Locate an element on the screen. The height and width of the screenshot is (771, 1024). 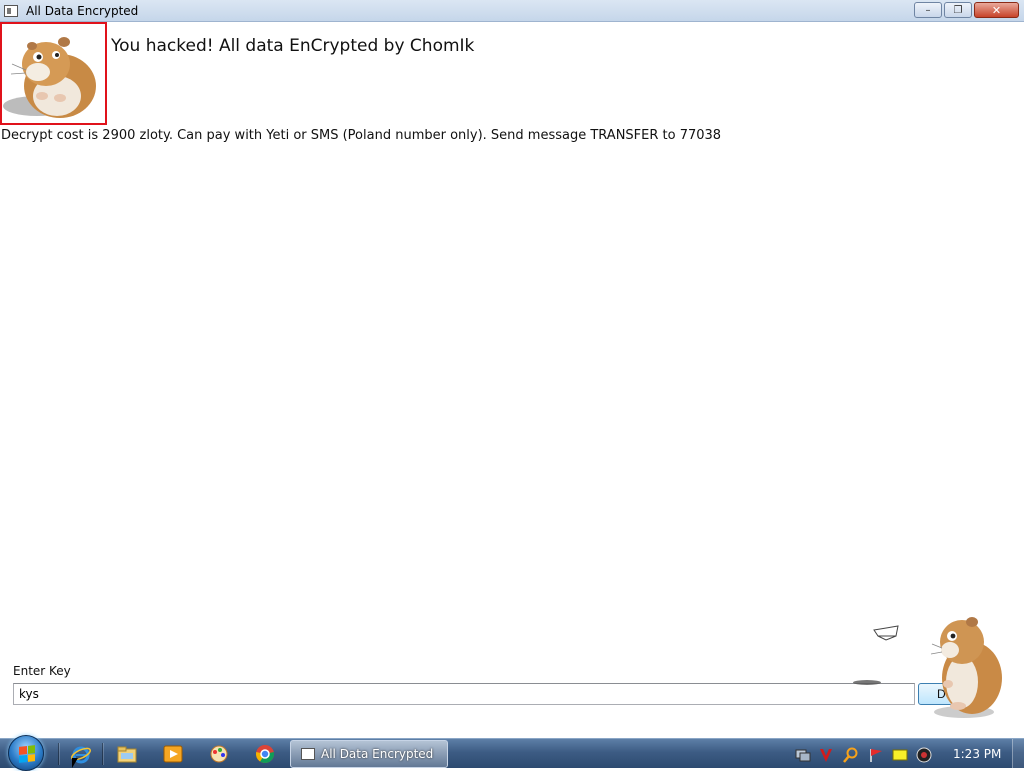
paper-plane-icon is located at coordinates (886, 633).